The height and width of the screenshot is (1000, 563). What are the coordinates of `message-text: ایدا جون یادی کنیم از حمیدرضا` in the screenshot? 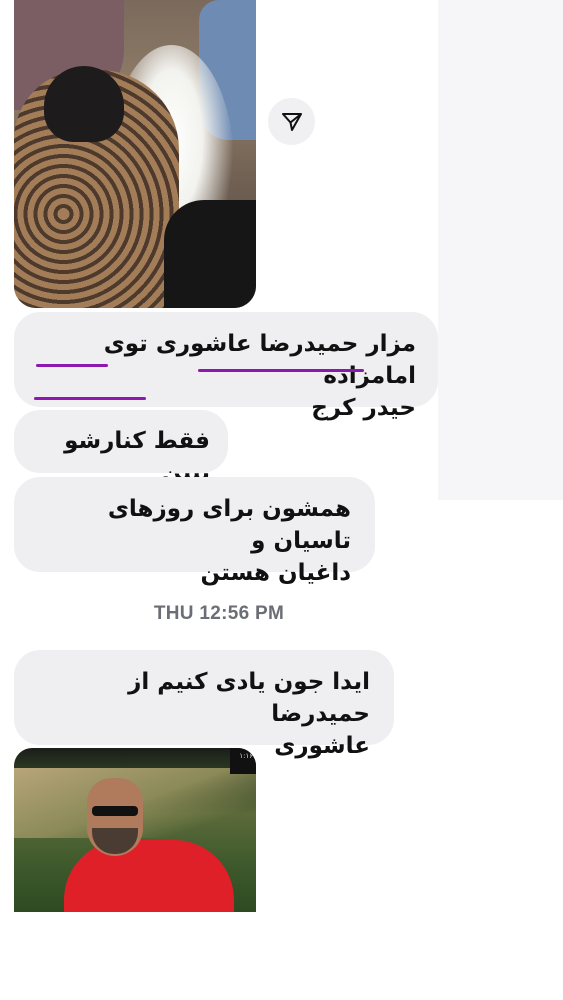 It's located at (249, 698).